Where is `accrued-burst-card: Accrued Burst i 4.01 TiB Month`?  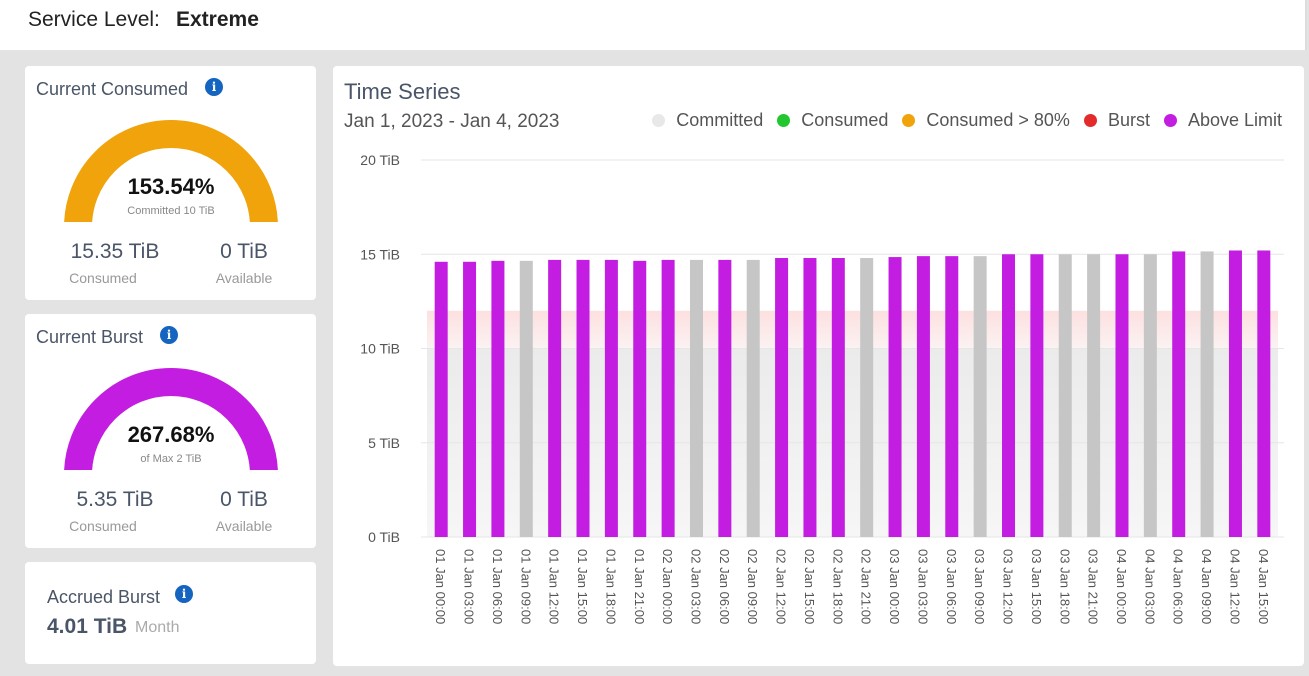
accrued-burst-card: Accrued Burst i 4.01 TiB Month is located at coordinates (170, 613).